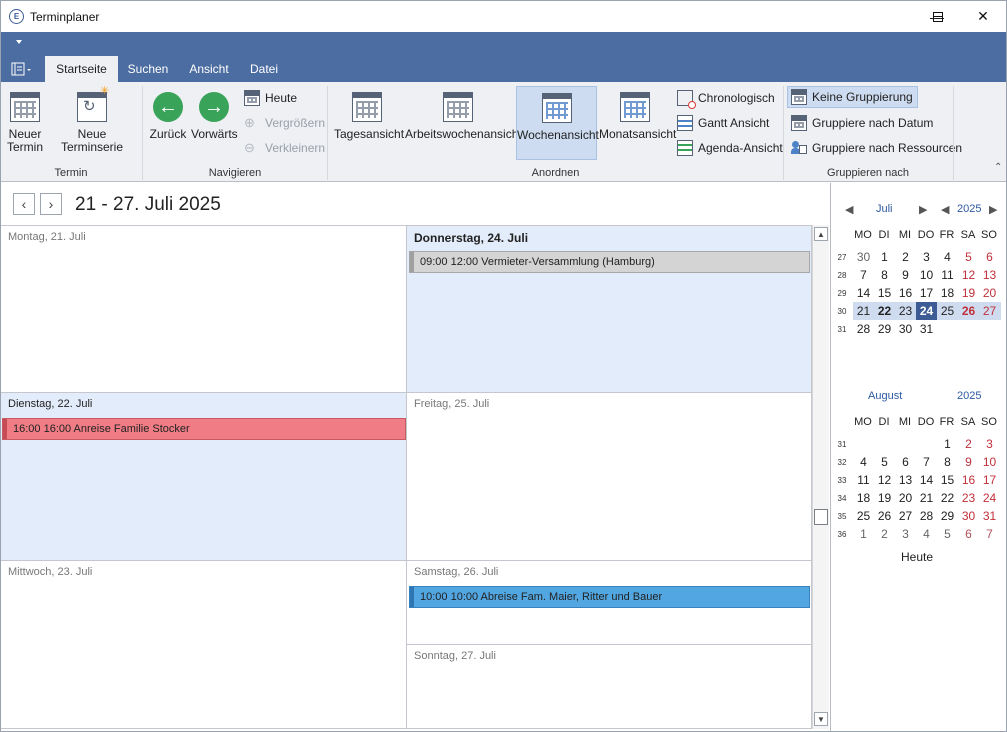  Describe the element at coordinates (993, 209) in the screenshot. I see `next-year-icon: ▶` at that location.